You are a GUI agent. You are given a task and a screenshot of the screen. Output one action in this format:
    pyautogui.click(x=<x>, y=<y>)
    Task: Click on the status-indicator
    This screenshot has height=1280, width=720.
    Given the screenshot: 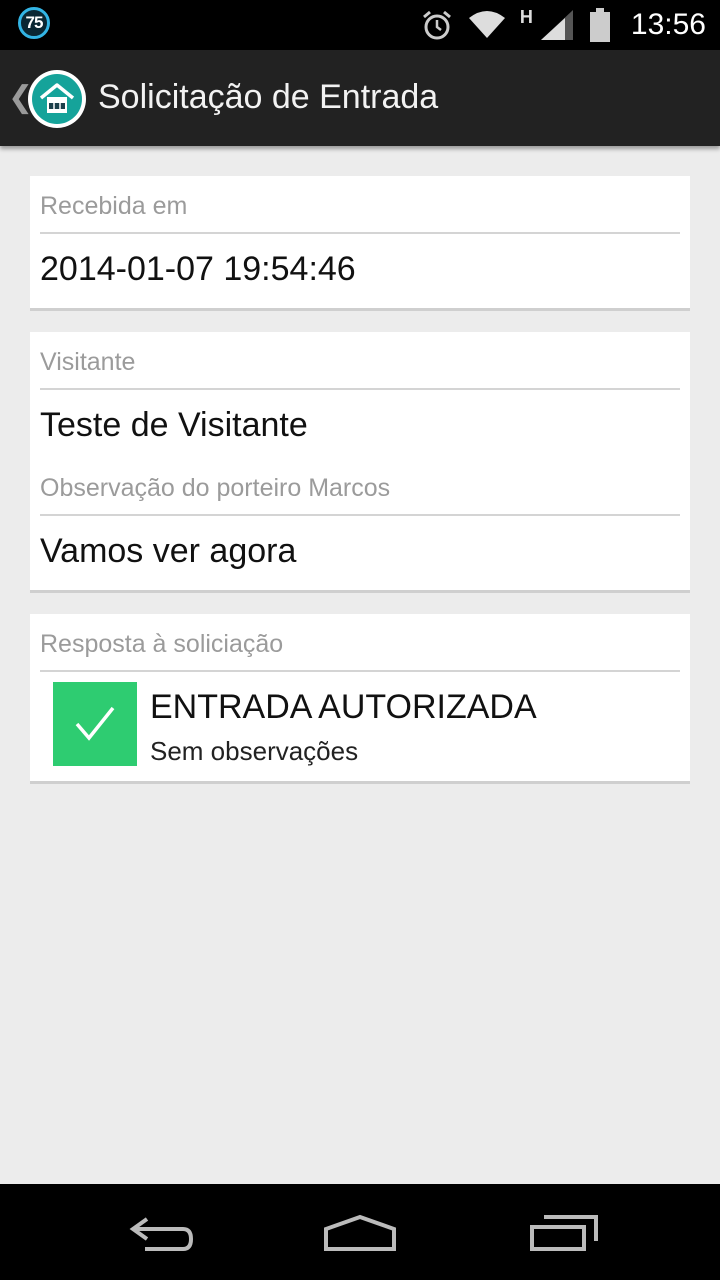 What is the action you would take?
    pyautogui.click(x=95, y=724)
    